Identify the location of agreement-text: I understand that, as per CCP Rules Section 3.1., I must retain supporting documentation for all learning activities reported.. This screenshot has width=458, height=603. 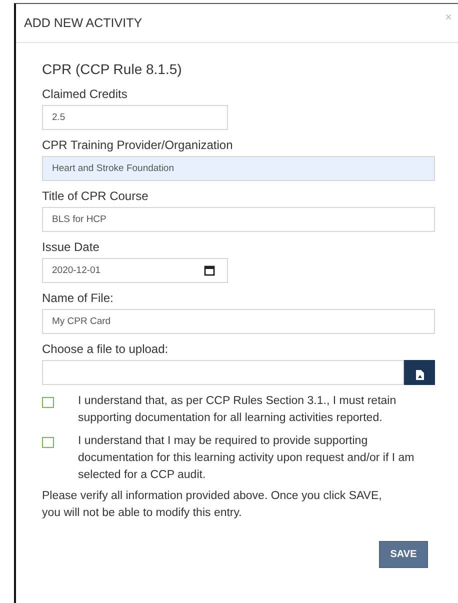
(238, 410).